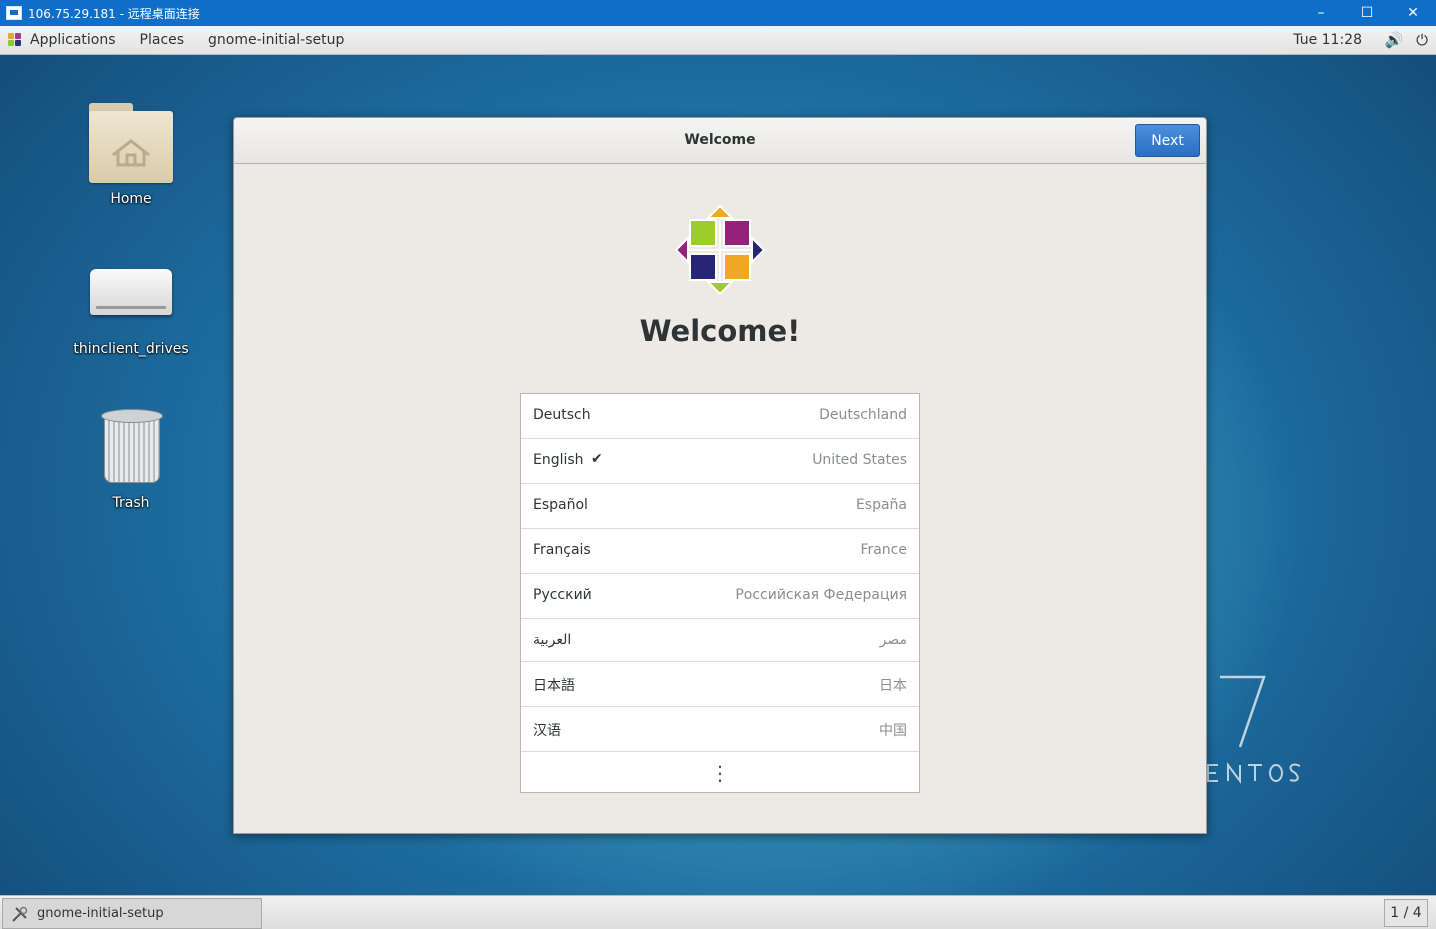  I want to click on more-icon: ⋮, so click(720, 772).